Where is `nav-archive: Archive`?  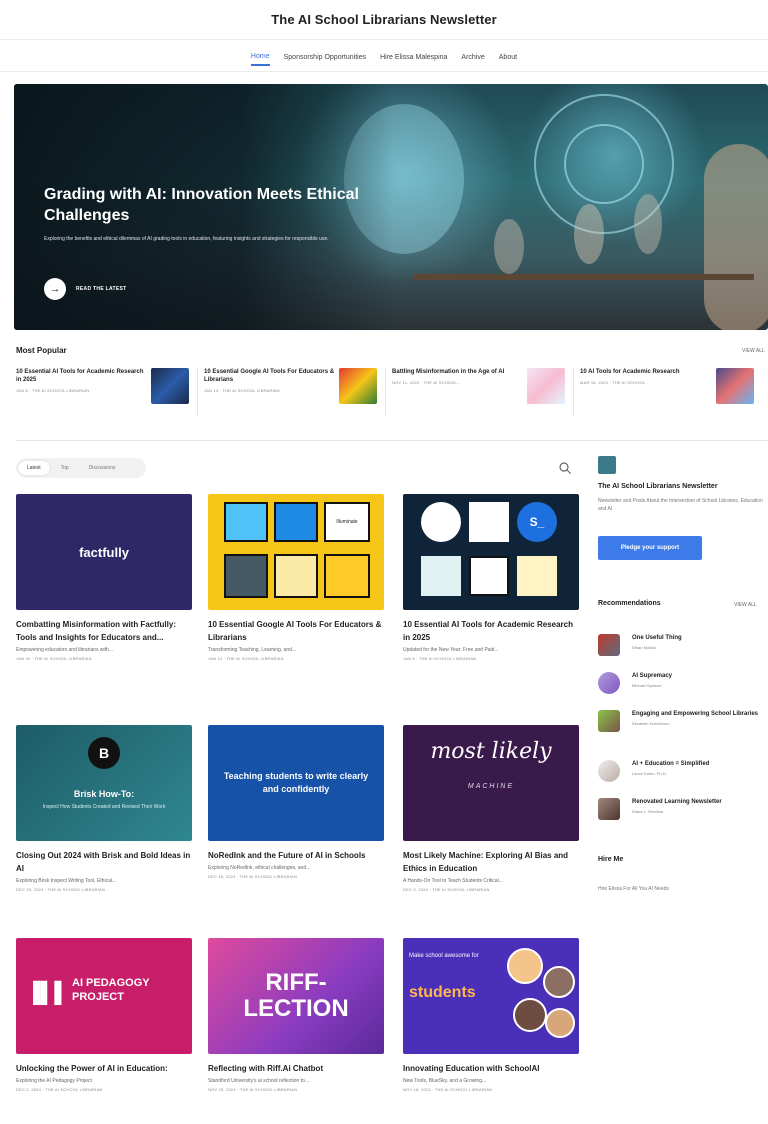 nav-archive: Archive is located at coordinates (472, 57).